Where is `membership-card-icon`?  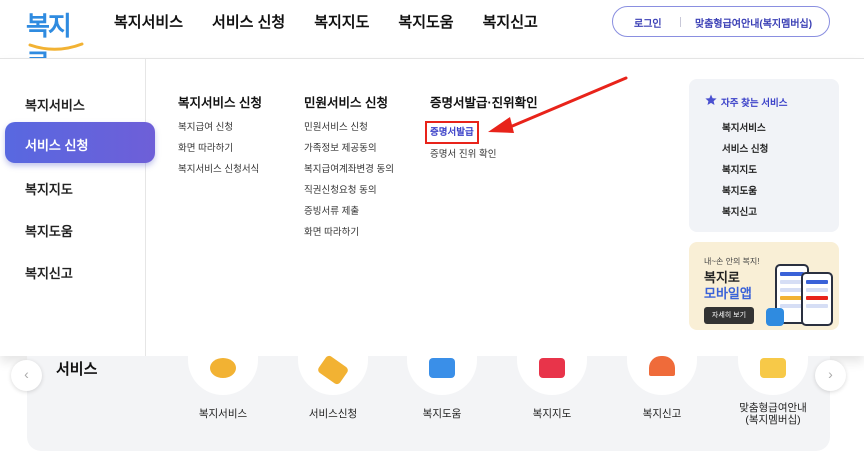 membership-card-icon is located at coordinates (773, 368).